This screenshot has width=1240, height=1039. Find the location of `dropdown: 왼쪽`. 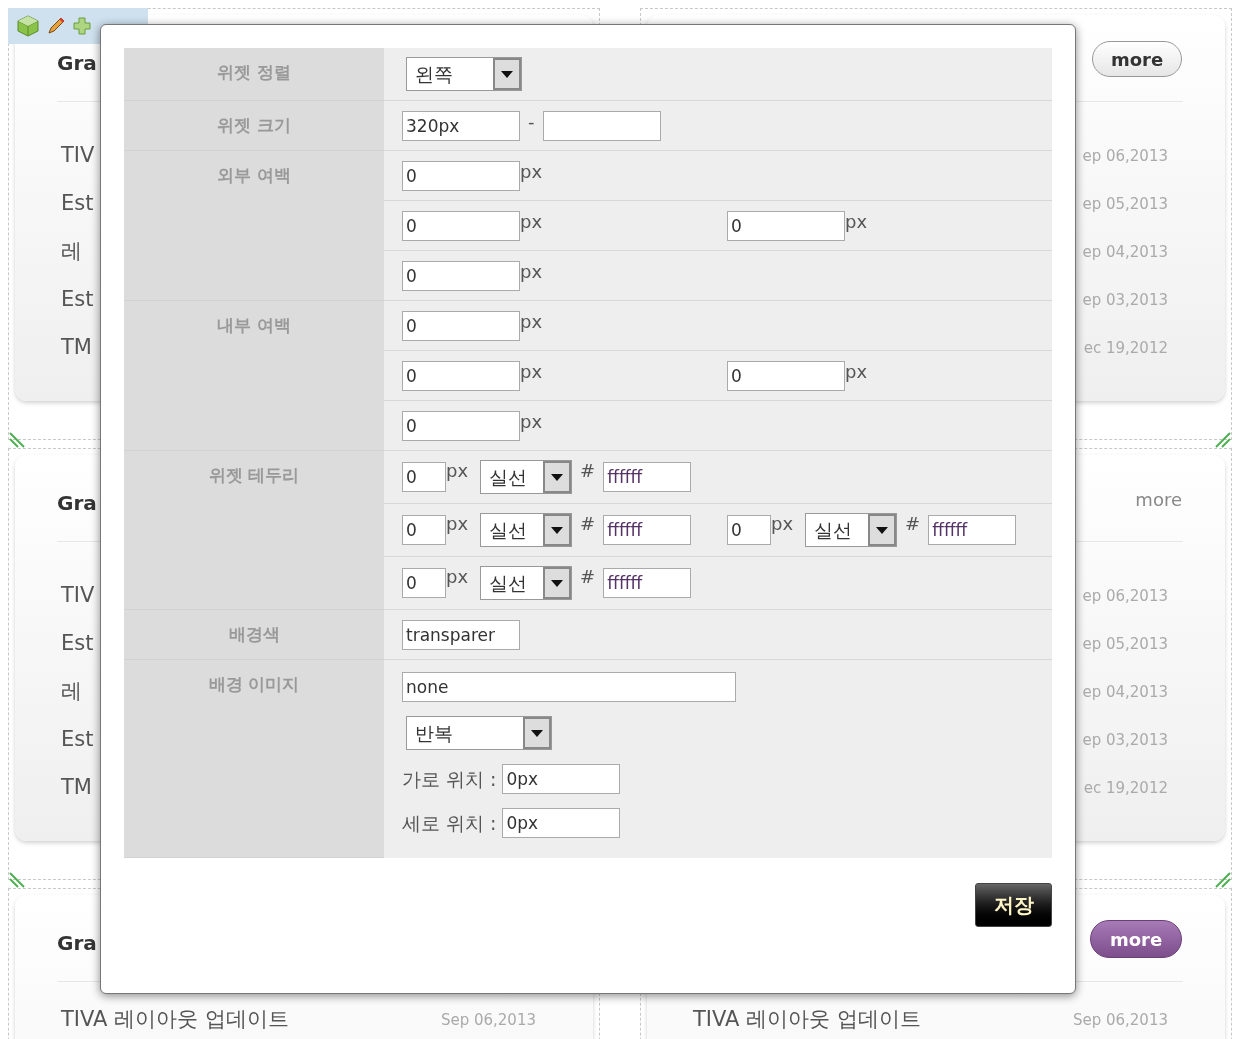

dropdown: 왼쪽 is located at coordinates (464, 74).